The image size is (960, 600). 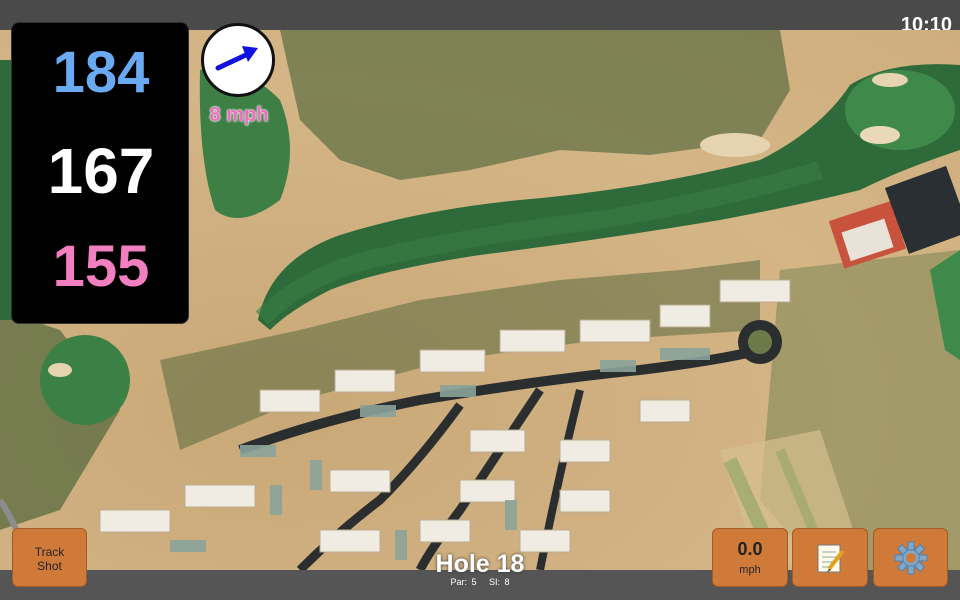 What do you see at coordinates (480, 564) in the screenshot?
I see `hole-title: Hole 18` at bounding box center [480, 564].